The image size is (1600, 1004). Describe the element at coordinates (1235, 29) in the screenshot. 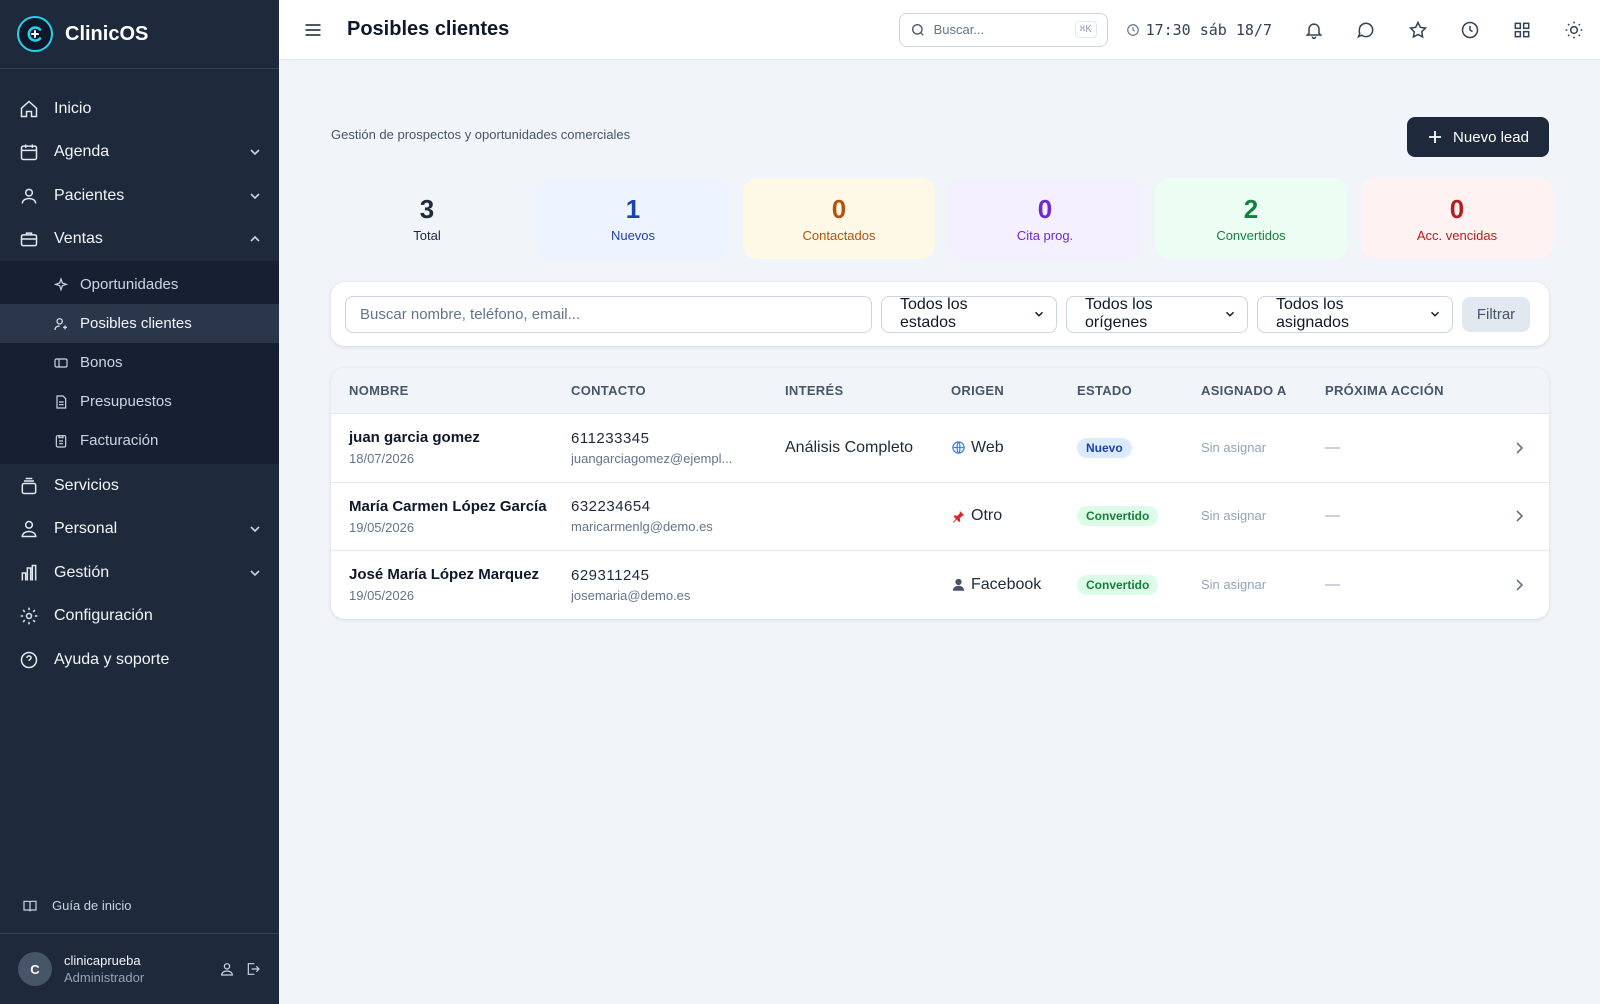

I see `clock-date: sáb 18/7` at that location.